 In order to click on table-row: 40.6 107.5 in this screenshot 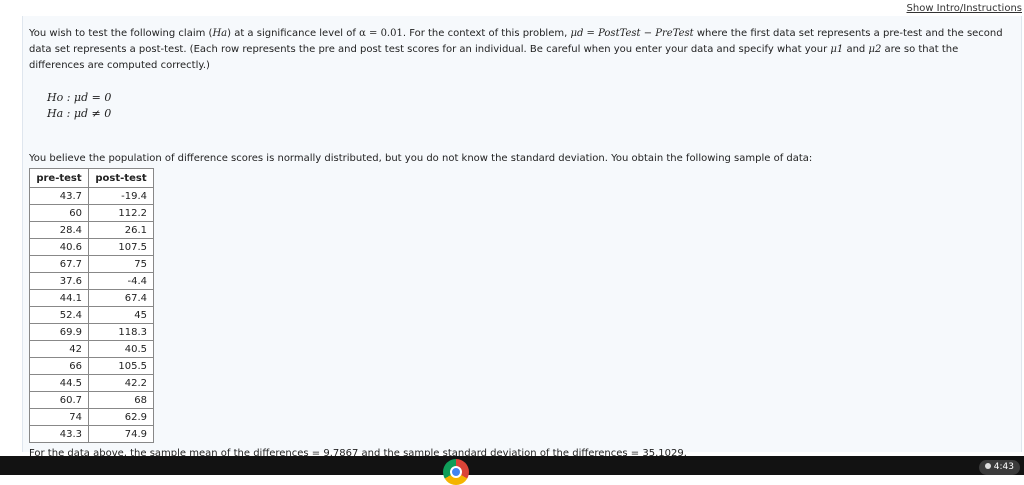, I will do `click(91, 247)`.